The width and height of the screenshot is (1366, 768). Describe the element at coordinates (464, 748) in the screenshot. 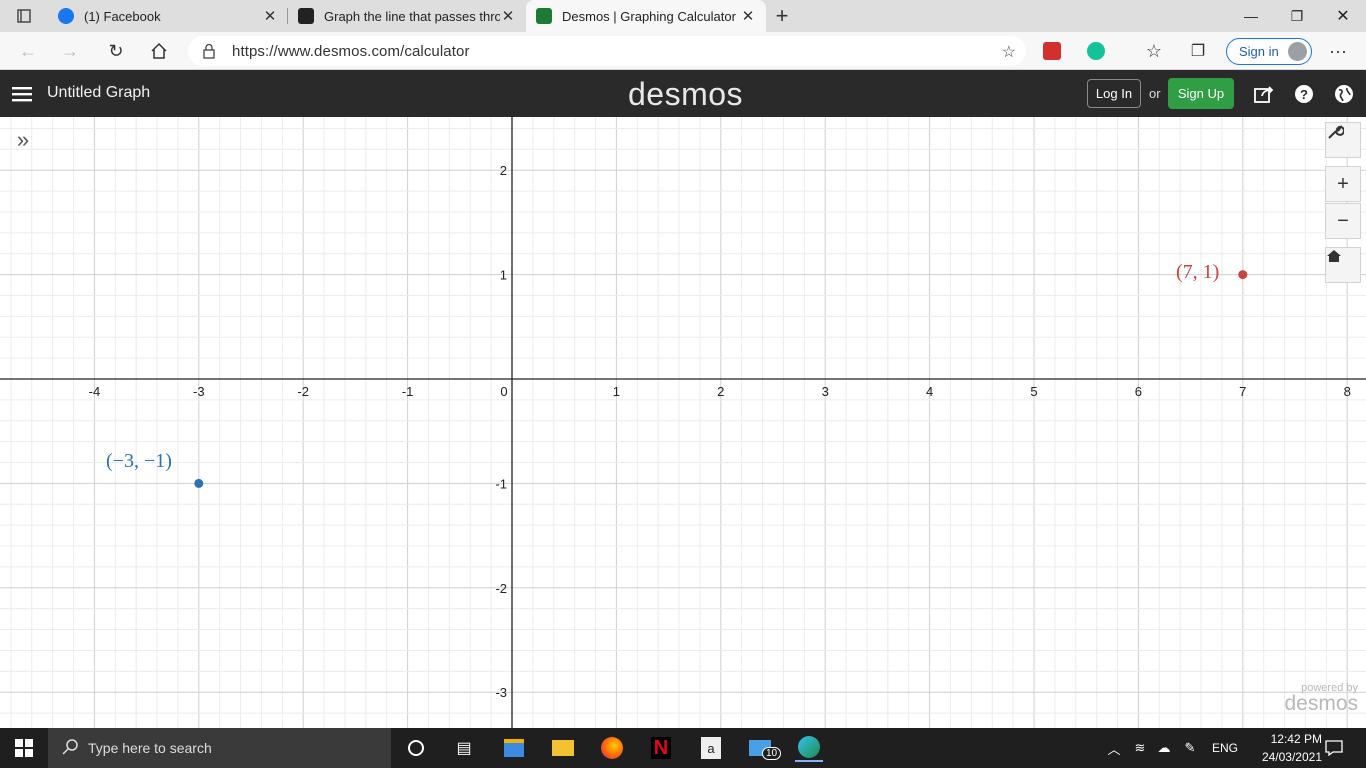

I see `task-view-icon: ▤` at that location.